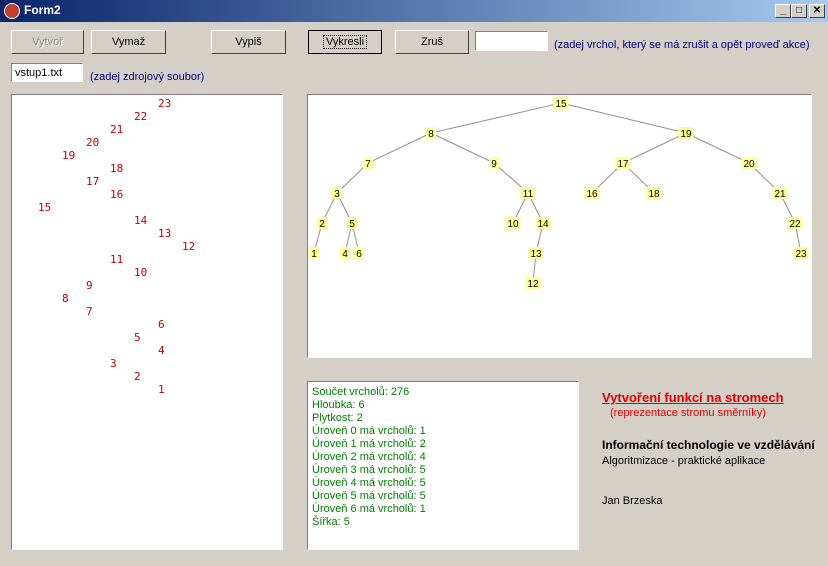 This screenshot has height=566, width=828. What do you see at coordinates (817, 11) in the screenshot?
I see `close-button: ✕` at bounding box center [817, 11].